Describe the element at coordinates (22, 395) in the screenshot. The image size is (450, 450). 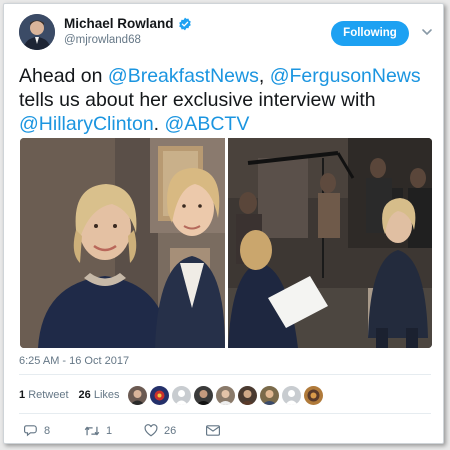
I see `retweet-stat-count: 1` at that location.